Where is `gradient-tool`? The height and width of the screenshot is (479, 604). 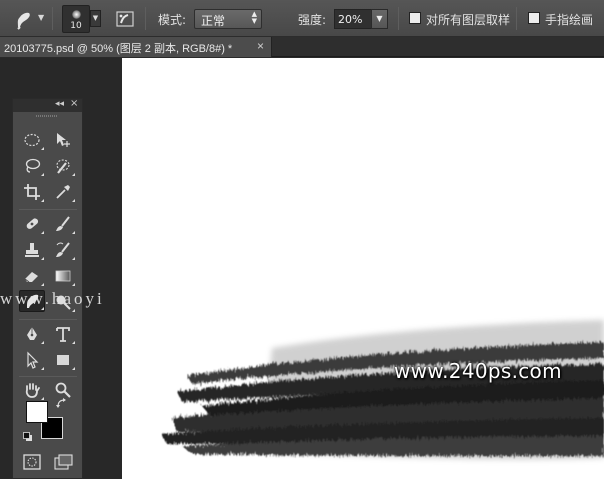 gradient-tool is located at coordinates (63, 276).